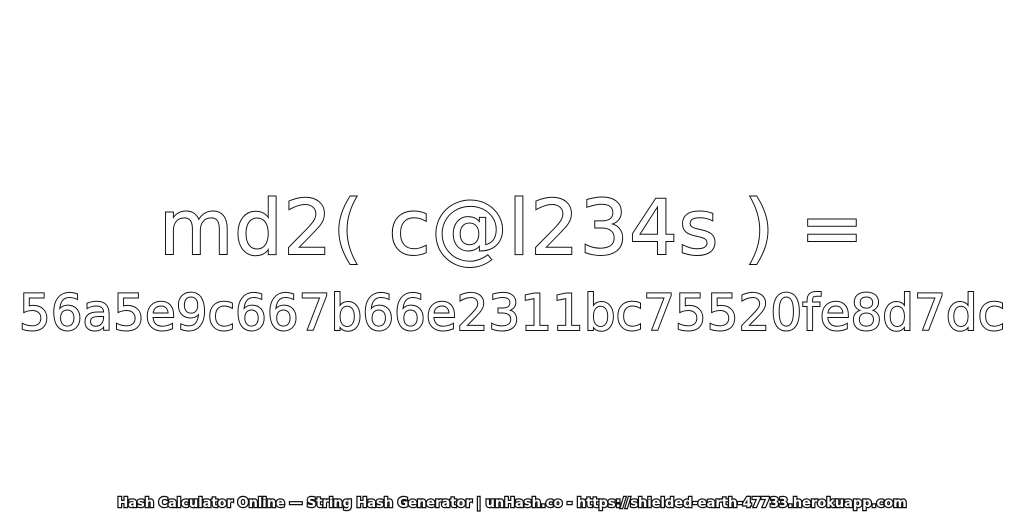  What do you see at coordinates (512, 313) in the screenshot?
I see `hash-result: 56a5e9c667b66e2311bc75520fe8d7dc` at bounding box center [512, 313].